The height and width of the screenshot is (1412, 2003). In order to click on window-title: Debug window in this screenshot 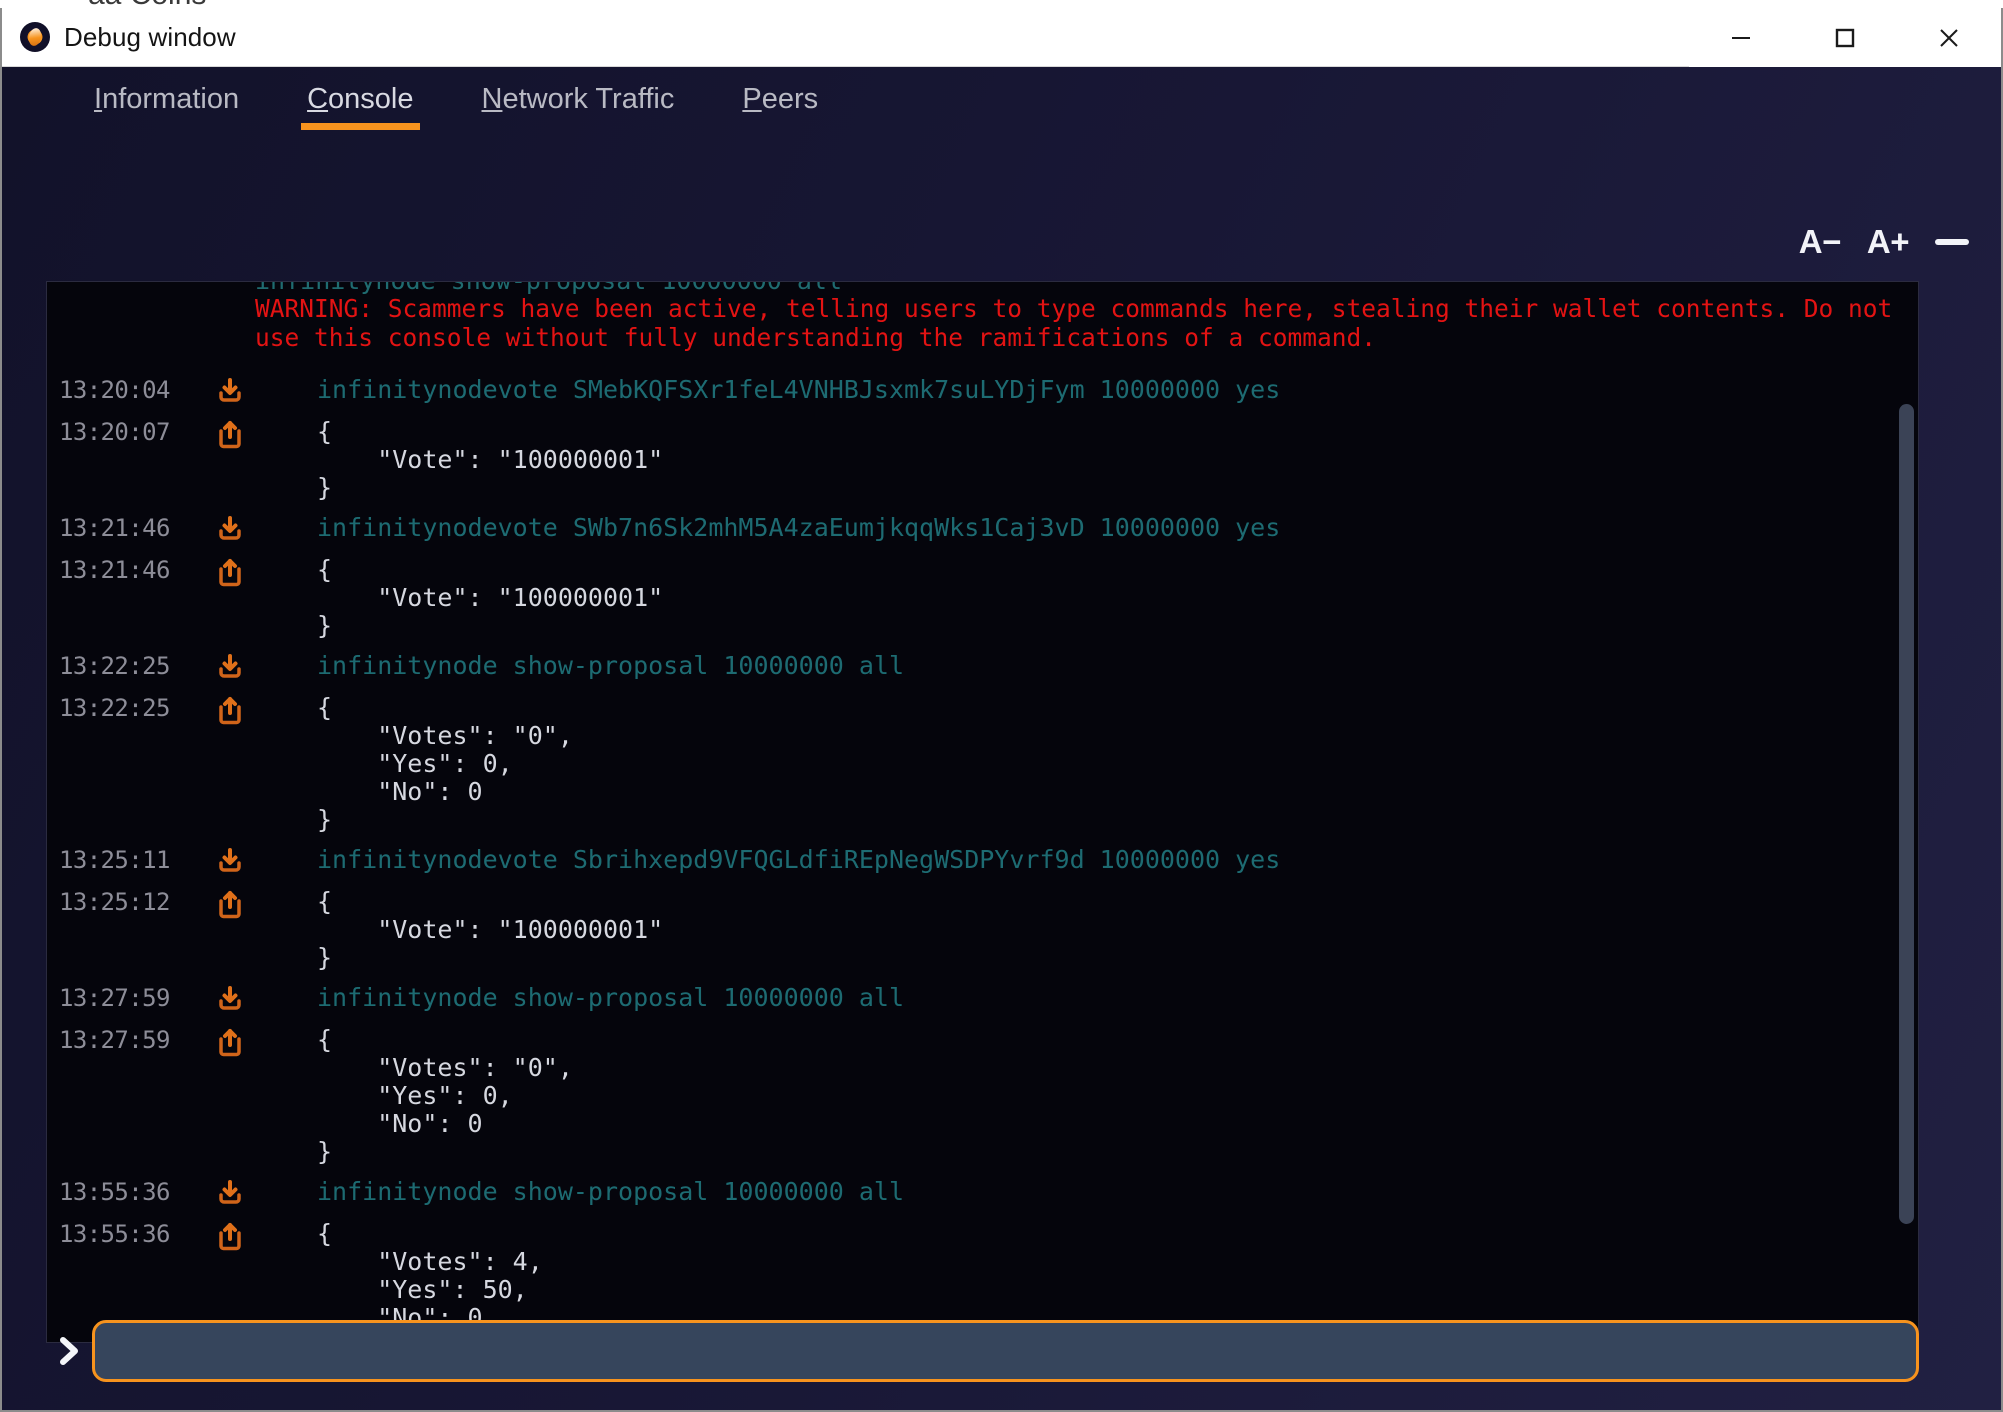, I will do `click(150, 36)`.